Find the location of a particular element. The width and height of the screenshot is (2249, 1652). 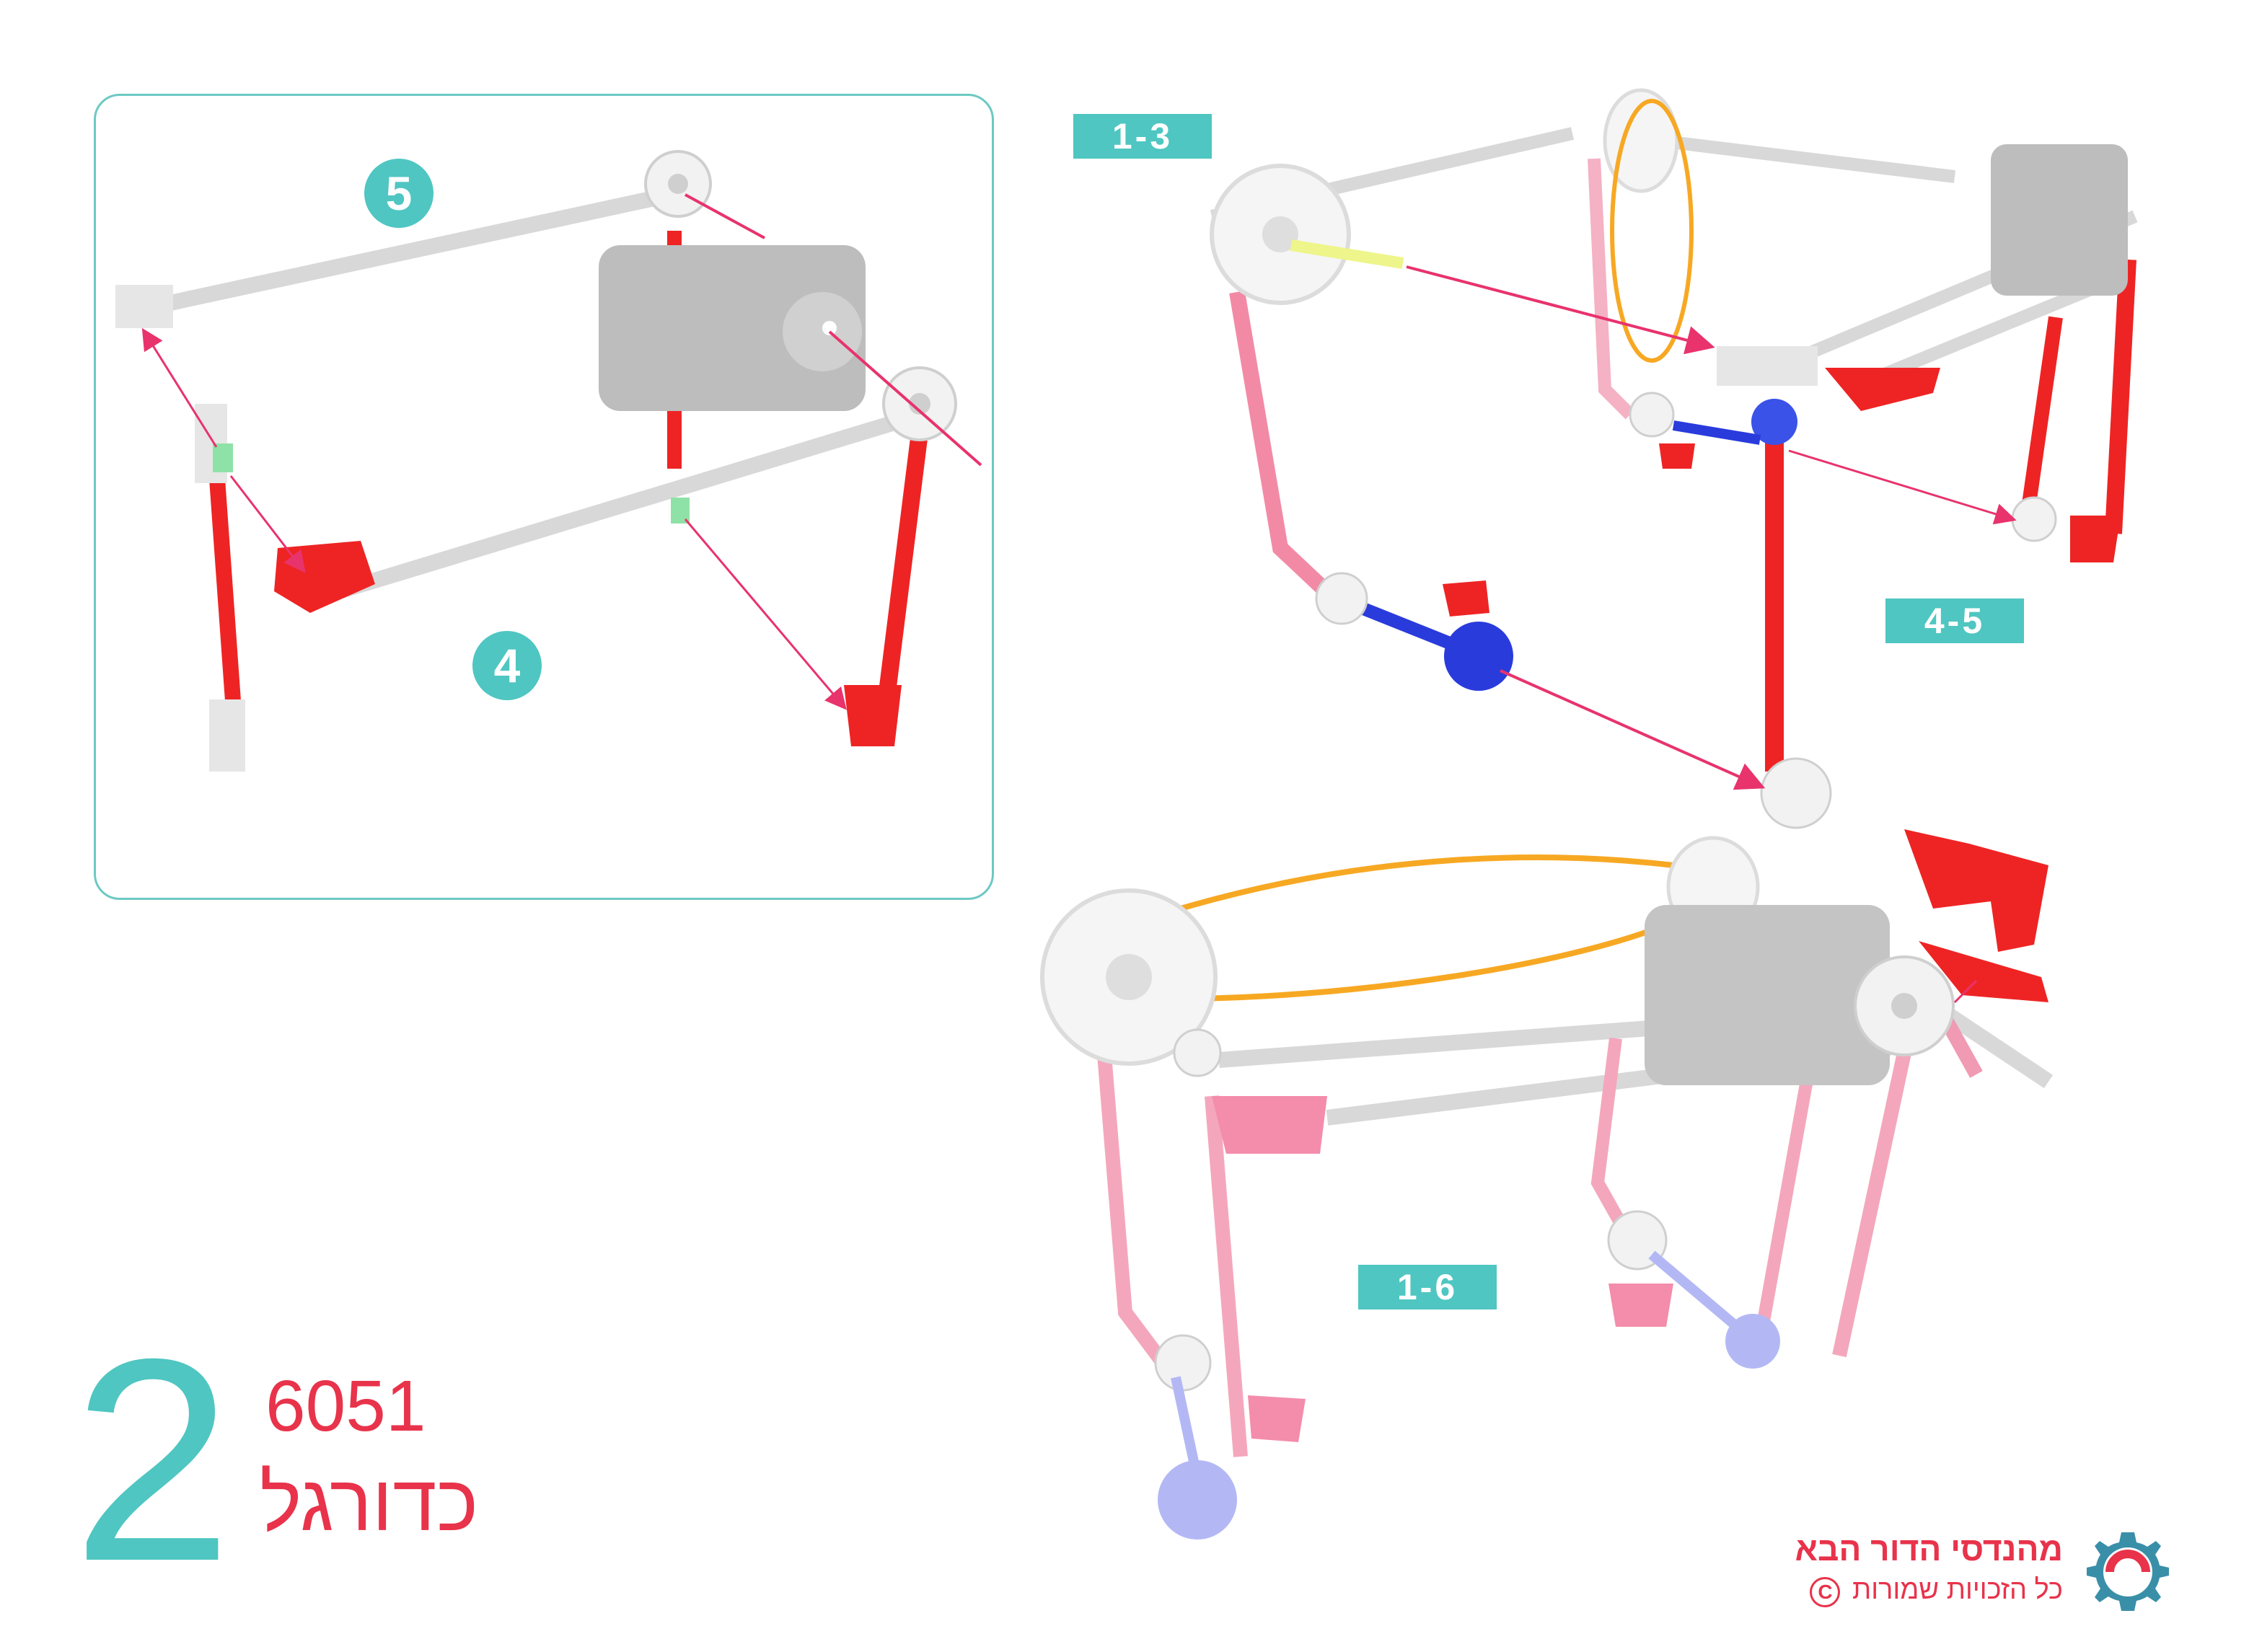

page-number: 2 is located at coordinates (152, 1460).